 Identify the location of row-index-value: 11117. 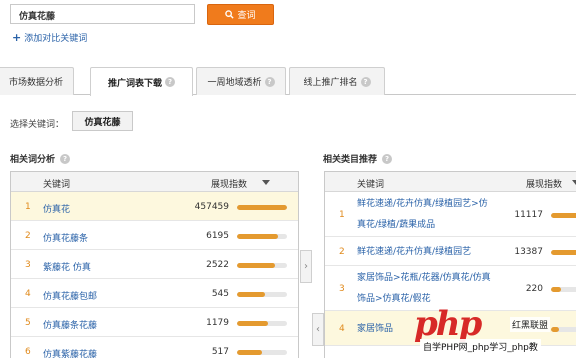
(528, 215).